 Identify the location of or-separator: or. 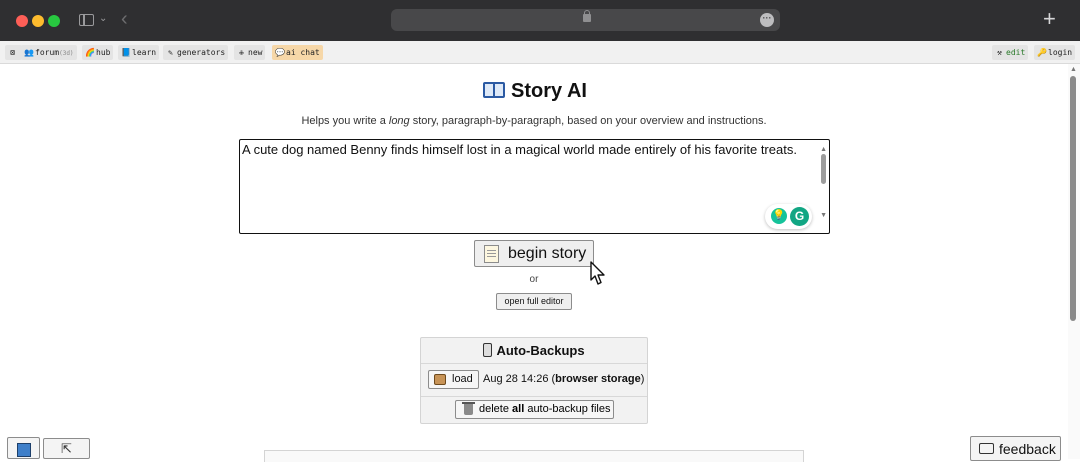
(534, 279).